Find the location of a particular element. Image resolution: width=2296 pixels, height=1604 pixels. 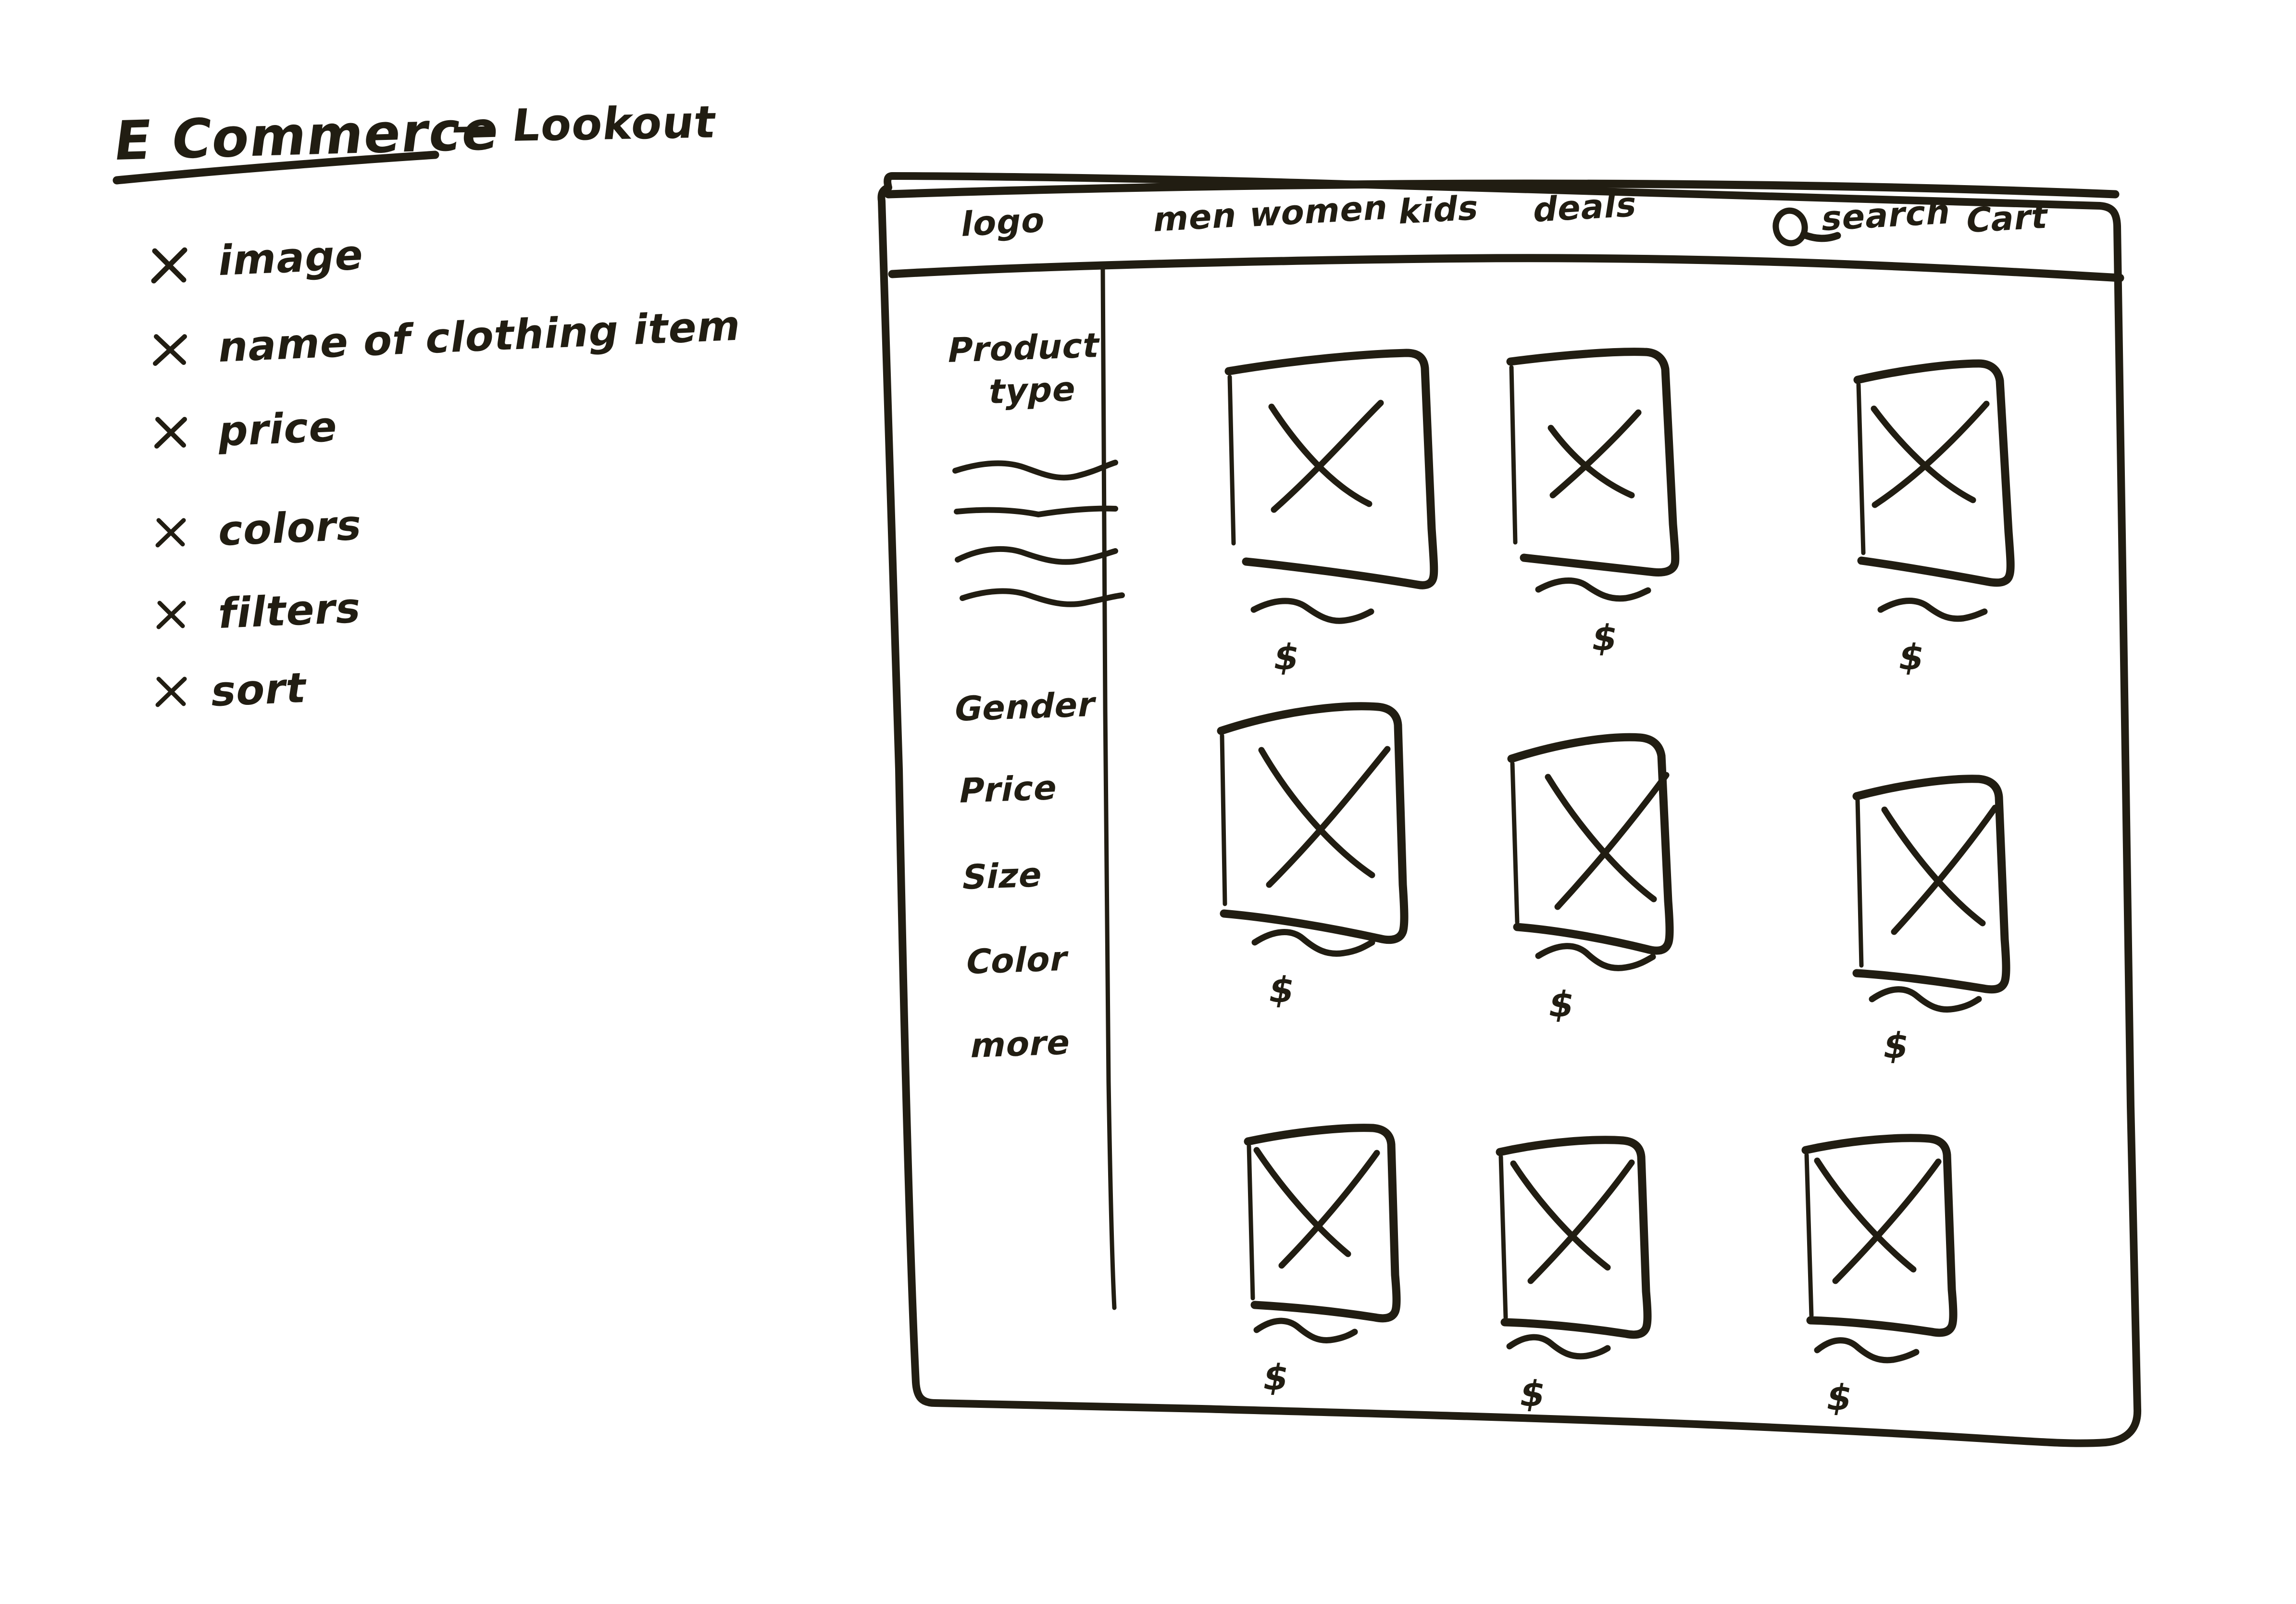

sidebar-placeholder-lines is located at coordinates (1038, 533).